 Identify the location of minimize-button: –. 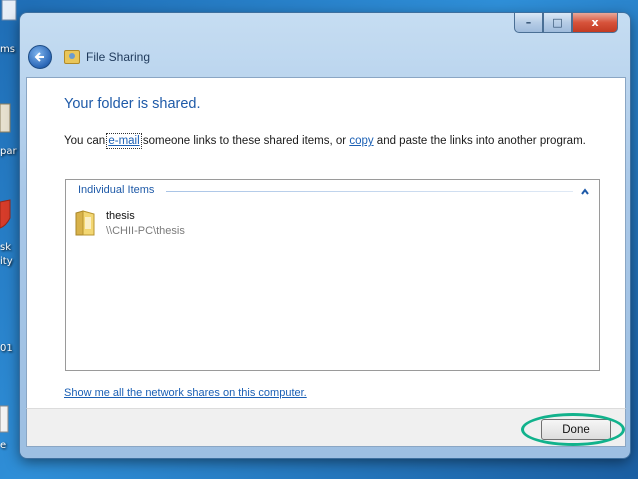
(528, 23).